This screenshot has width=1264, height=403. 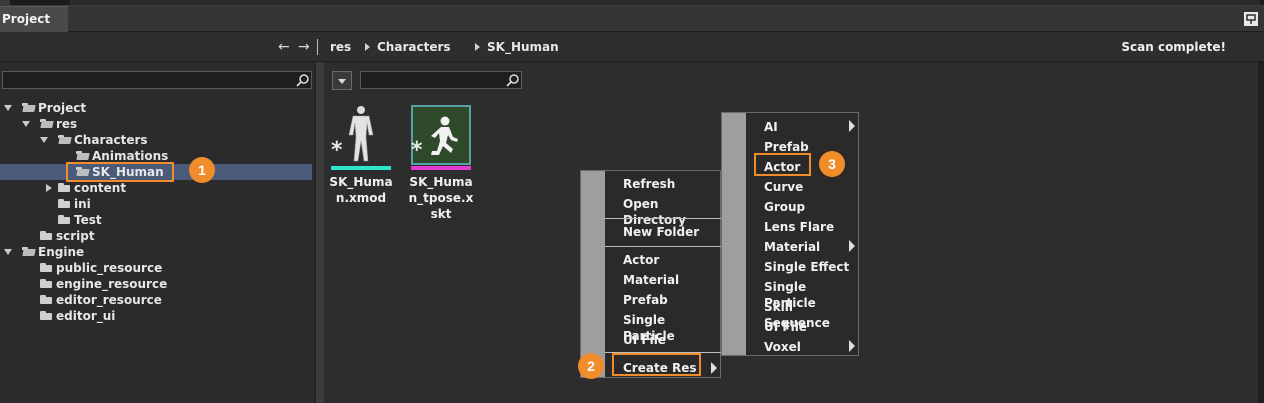 I want to click on menu-item-refresh: Refresh, so click(x=649, y=184).